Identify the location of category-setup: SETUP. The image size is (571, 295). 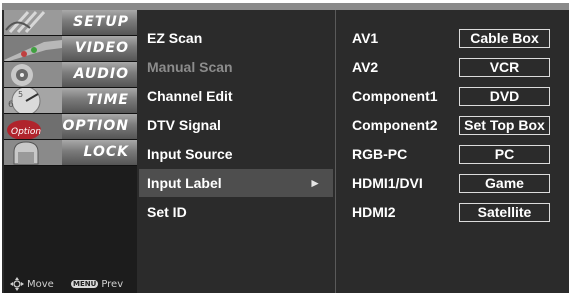
(70, 23).